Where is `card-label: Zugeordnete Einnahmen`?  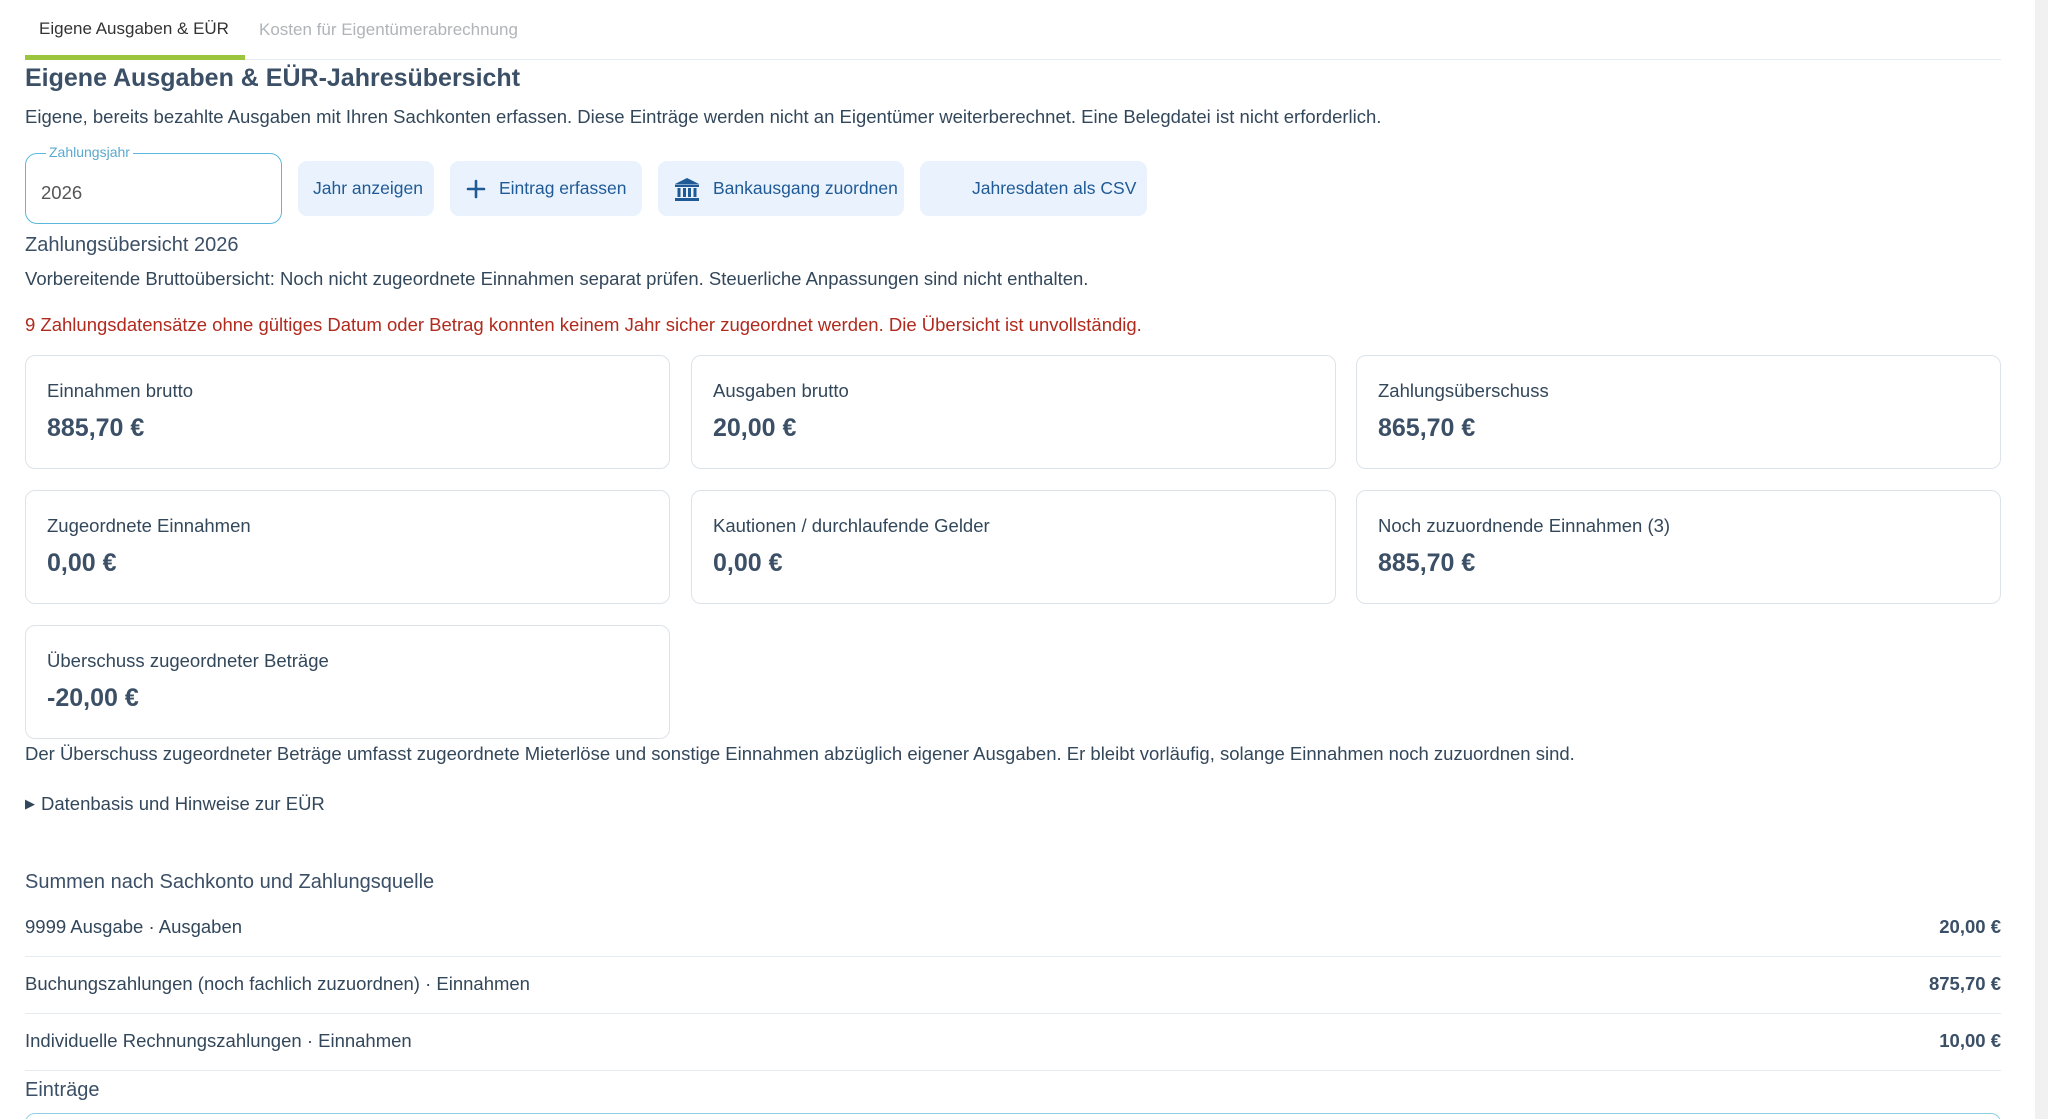 card-label: Zugeordnete Einnahmen is located at coordinates (149, 525).